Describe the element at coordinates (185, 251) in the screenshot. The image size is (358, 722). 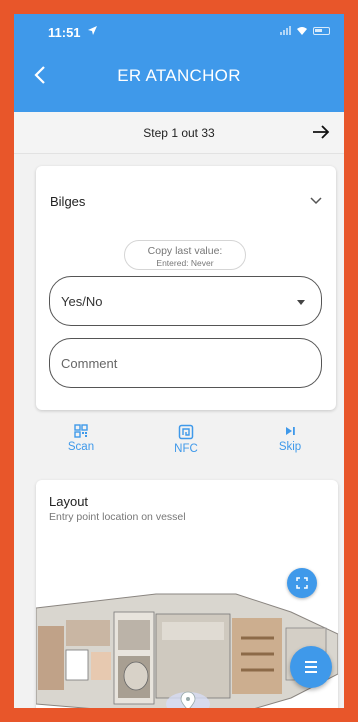
I see `copy-last-value-label: Copy last value:` at that location.